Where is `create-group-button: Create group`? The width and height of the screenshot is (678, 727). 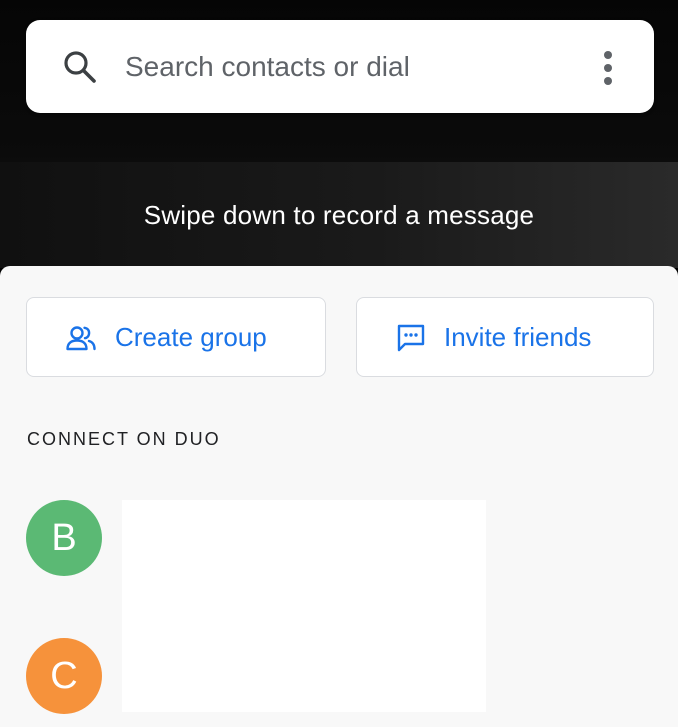 create-group-button: Create group is located at coordinates (176, 337).